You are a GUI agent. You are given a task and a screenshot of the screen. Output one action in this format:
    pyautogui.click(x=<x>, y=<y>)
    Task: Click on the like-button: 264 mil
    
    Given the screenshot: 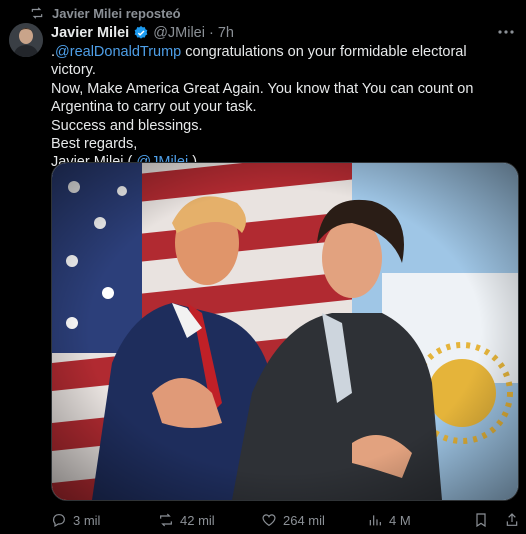 What is the action you would take?
    pyautogui.click(x=293, y=520)
    